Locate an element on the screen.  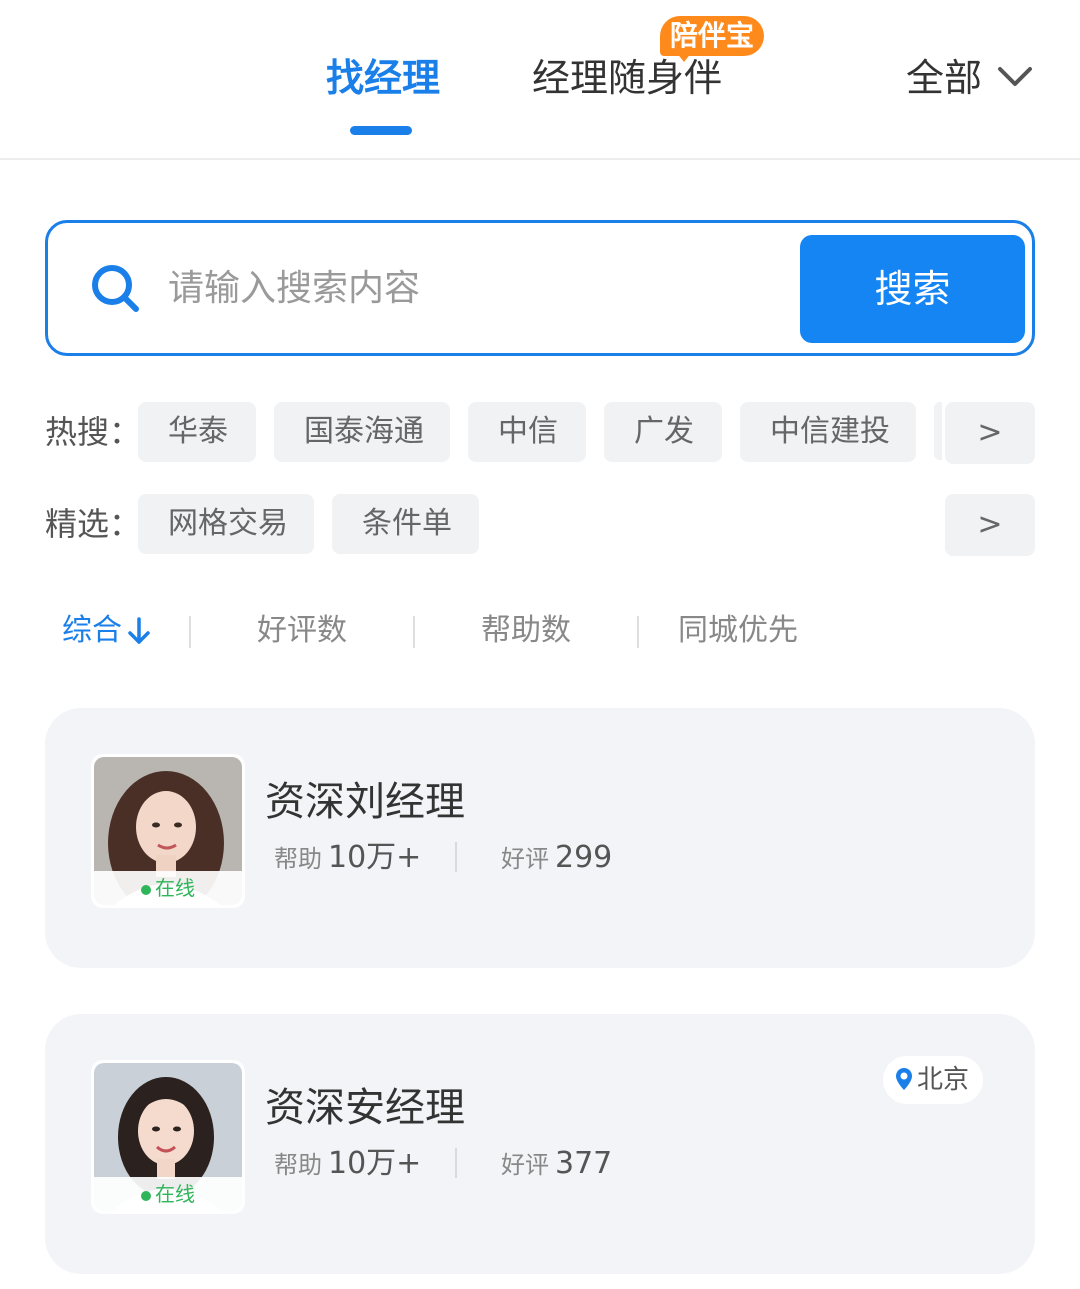
location-pin-icon is located at coordinates (904, 1079).